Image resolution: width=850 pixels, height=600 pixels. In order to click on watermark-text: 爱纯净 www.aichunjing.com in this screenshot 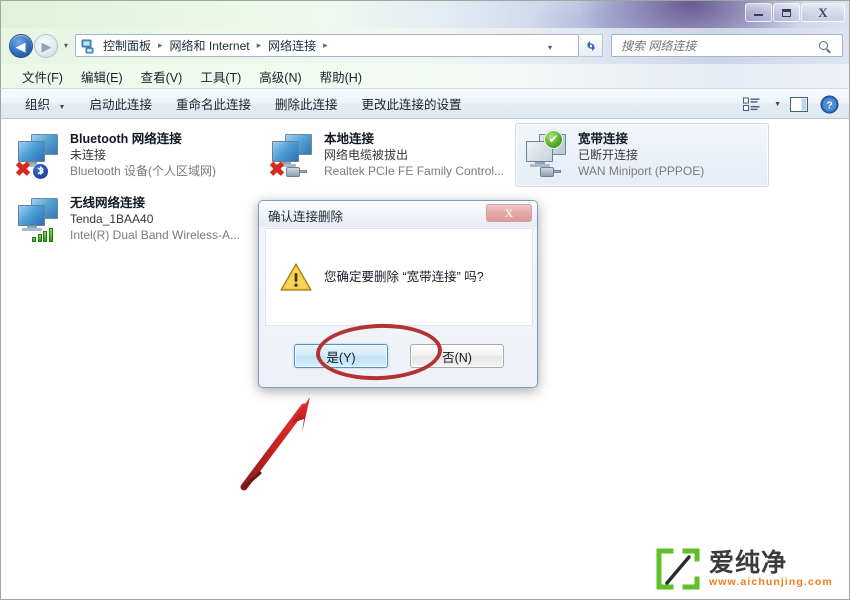, I will do `click(771, 569)`.